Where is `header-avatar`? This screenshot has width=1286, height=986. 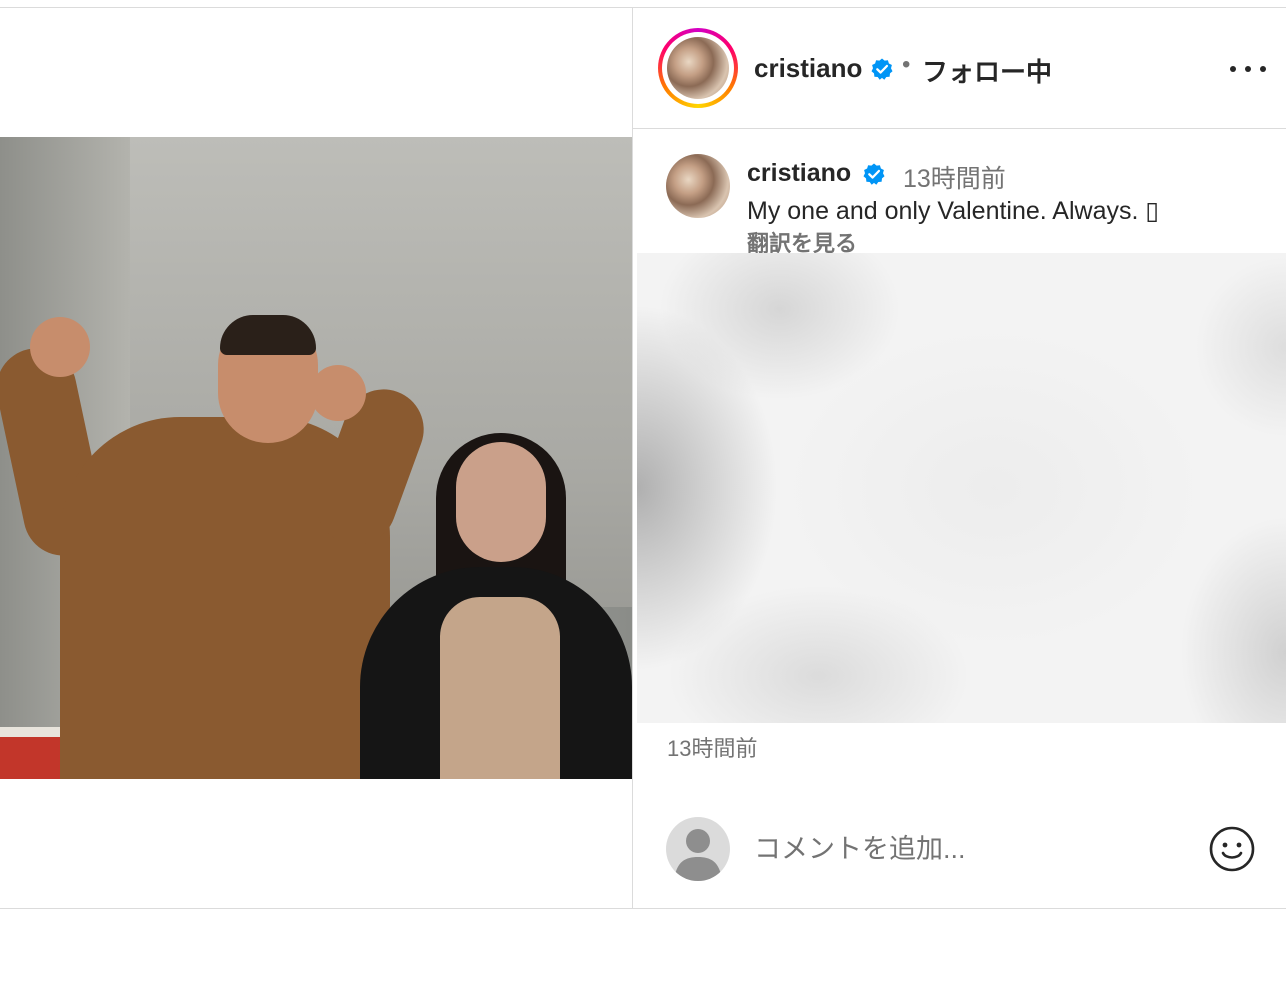 header-avatar is located at coordinates (698, 68).